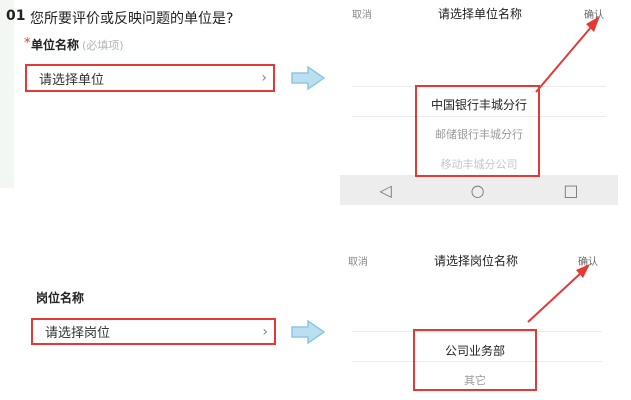 This screenshot has height=400, width=631. Describe the element at coordinates (60, 298) in the screenshot. I see `position-name-label: 岗位名称` at that location.